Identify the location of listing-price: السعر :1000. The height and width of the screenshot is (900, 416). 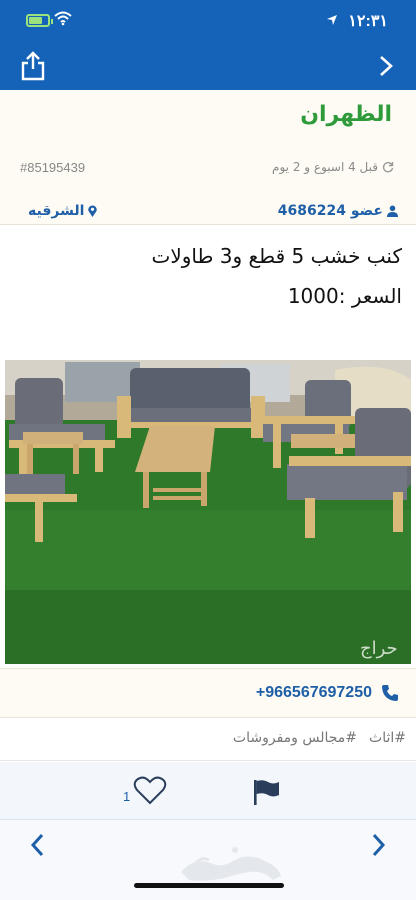
(344, 296).